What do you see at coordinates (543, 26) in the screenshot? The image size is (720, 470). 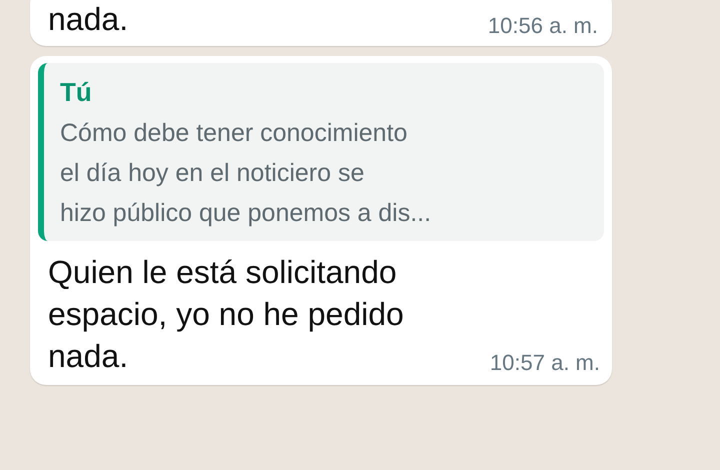 I see `message-time: 10:56 a. m.` at bounding box center [543, 26].